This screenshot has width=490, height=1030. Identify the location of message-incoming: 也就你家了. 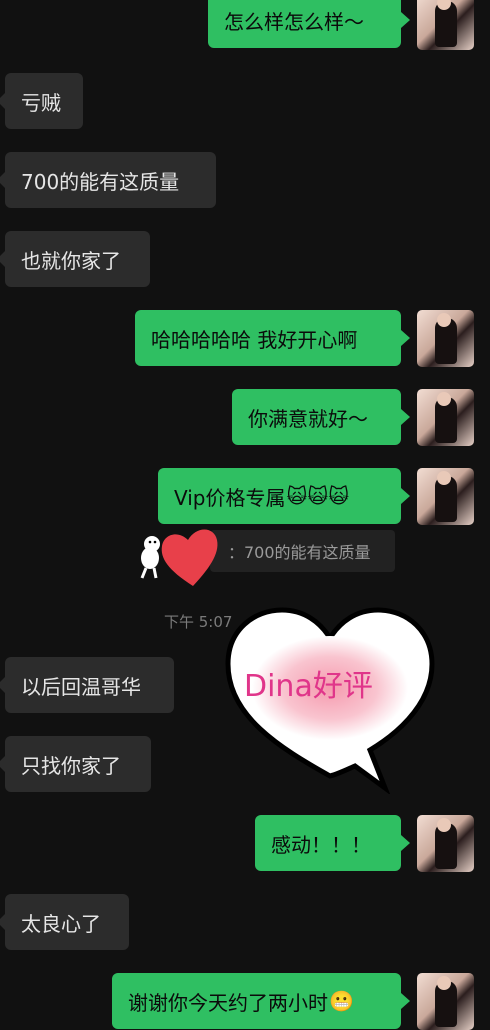
(75, 259).